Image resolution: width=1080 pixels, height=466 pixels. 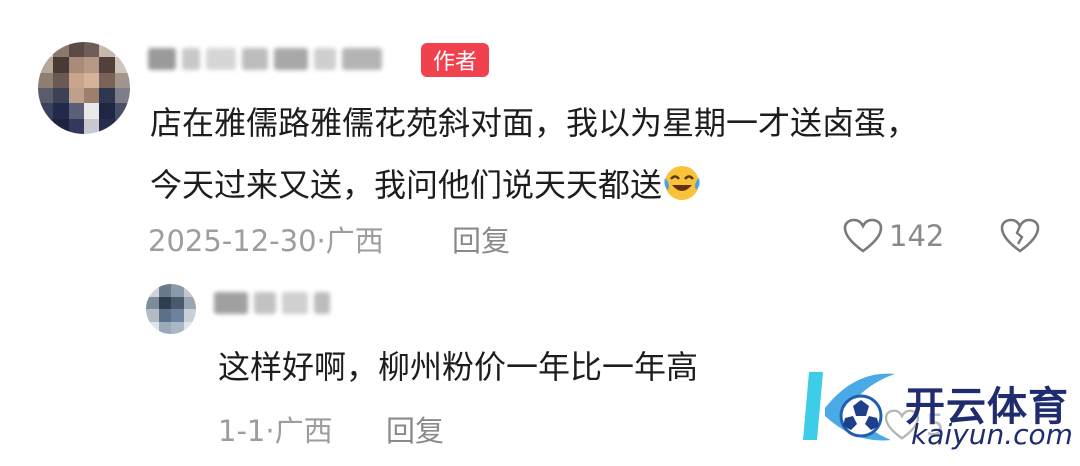 What do you see at coordinates (354, 241) in the screenshot?
I see `comment-location: 广西` at bounding box center [354, 241].